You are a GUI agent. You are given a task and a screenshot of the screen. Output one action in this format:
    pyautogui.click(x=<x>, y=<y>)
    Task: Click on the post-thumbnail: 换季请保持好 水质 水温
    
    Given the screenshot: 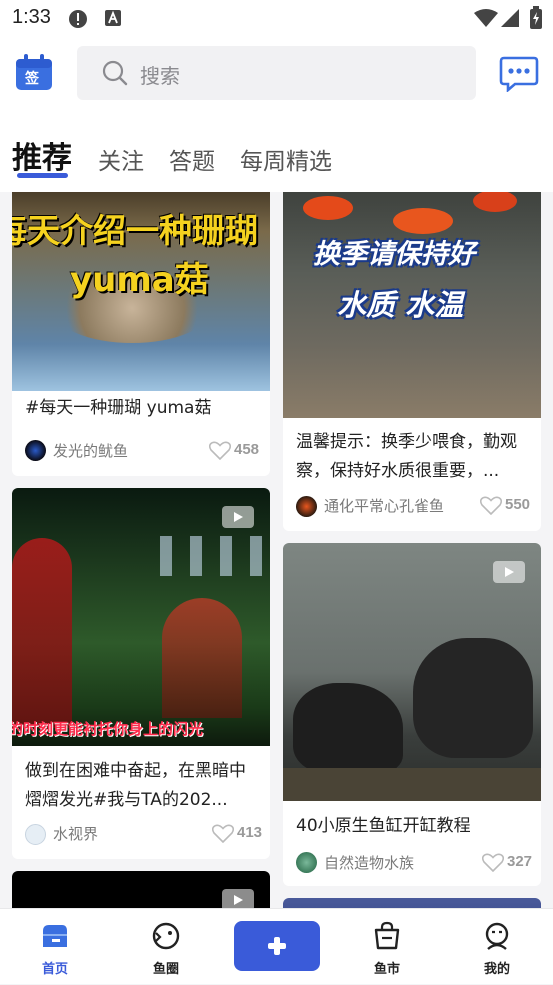 What is the action you would take?
    pyautogui.click(x=412, y=305)
    